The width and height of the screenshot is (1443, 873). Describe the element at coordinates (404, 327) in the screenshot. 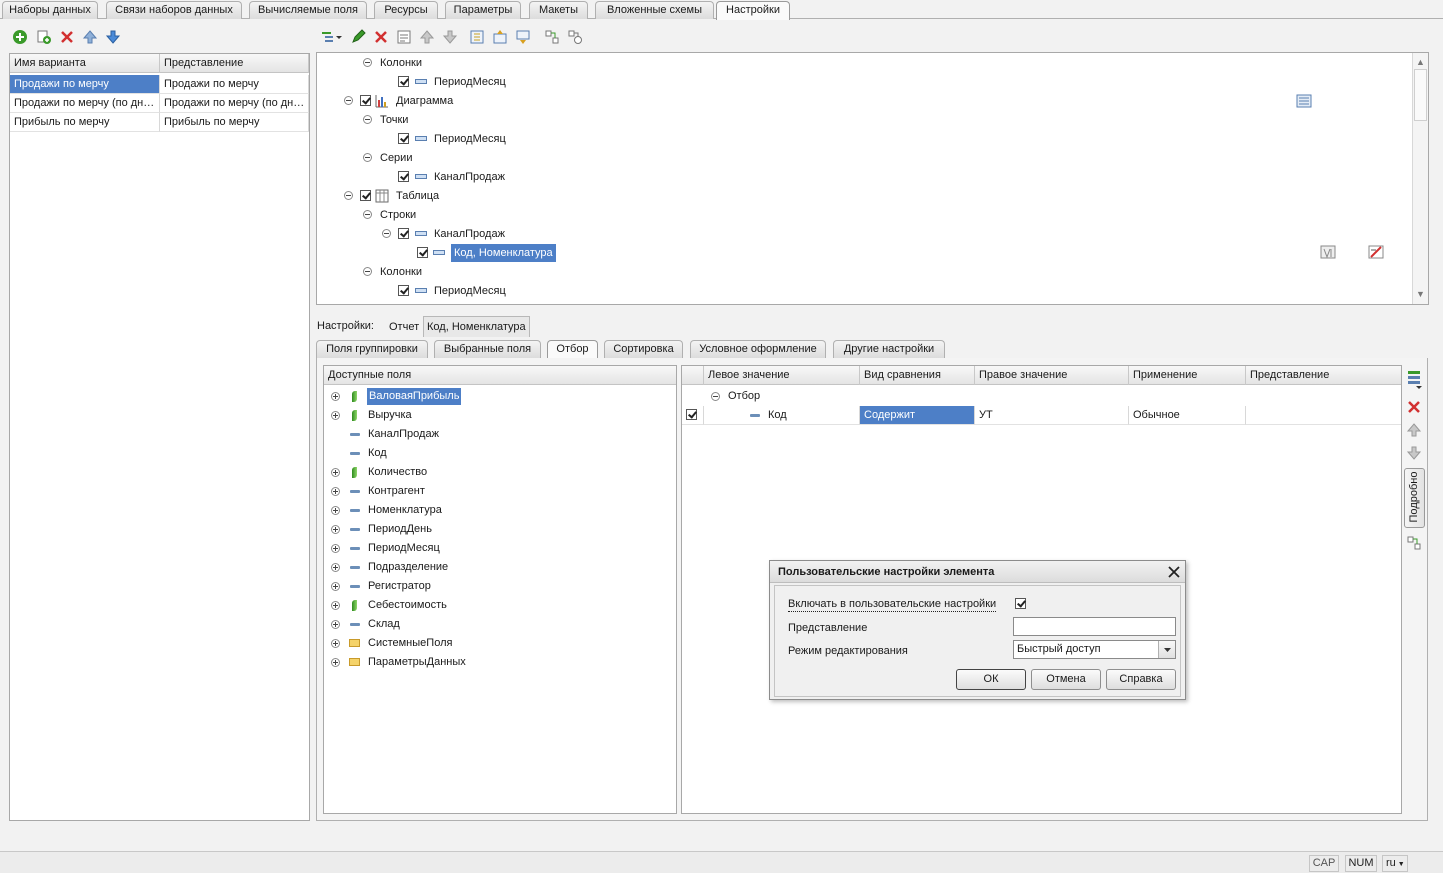

I see `settings-report-link: Отчет` at that location.